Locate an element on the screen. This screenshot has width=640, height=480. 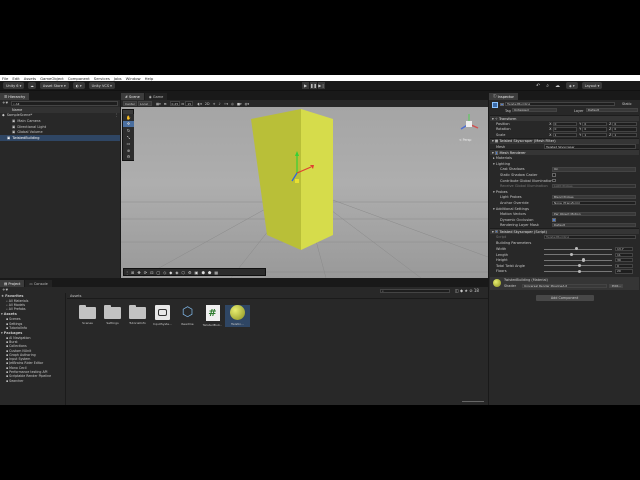
shape-icon: ⬢ is located at coordinates (203, 272).